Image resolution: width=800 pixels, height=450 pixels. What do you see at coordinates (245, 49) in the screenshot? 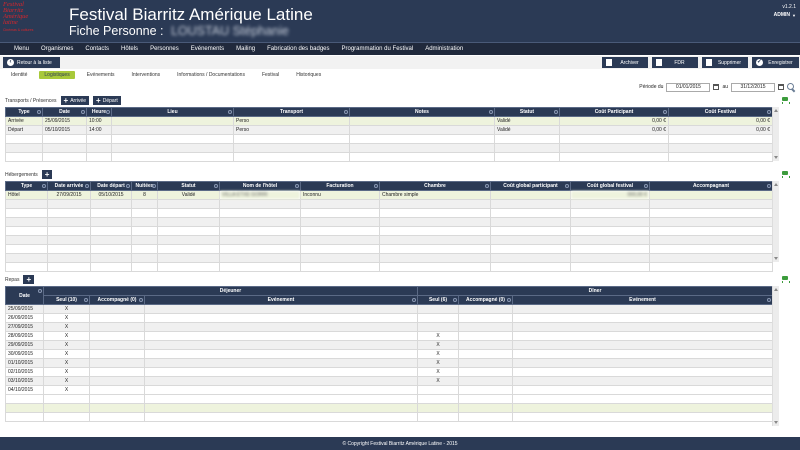
I see `nav-mailing: Mailing` at bounding box center [245, 49].